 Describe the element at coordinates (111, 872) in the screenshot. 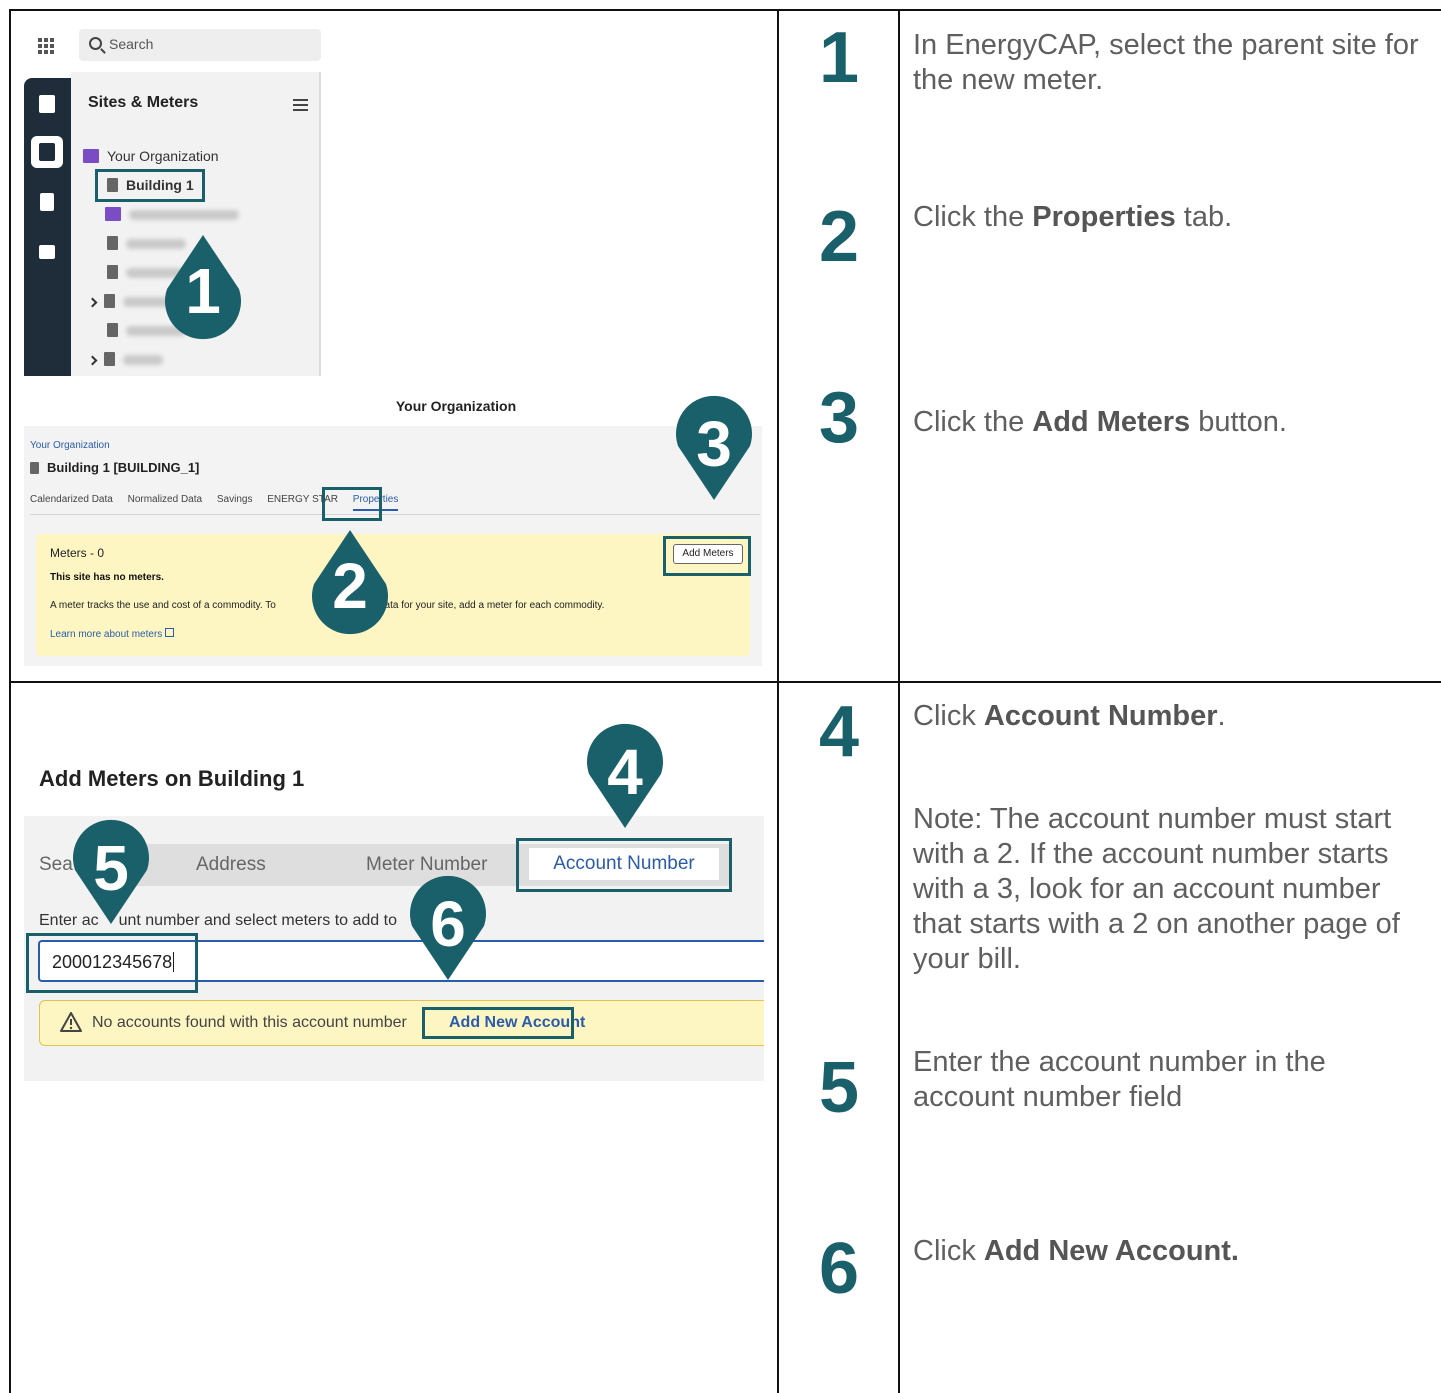

I see `marker-5: 5` at that location.